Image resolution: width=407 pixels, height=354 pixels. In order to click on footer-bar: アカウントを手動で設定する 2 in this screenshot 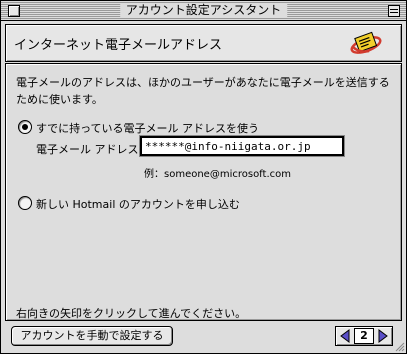, I will do `click(203, 337)`.